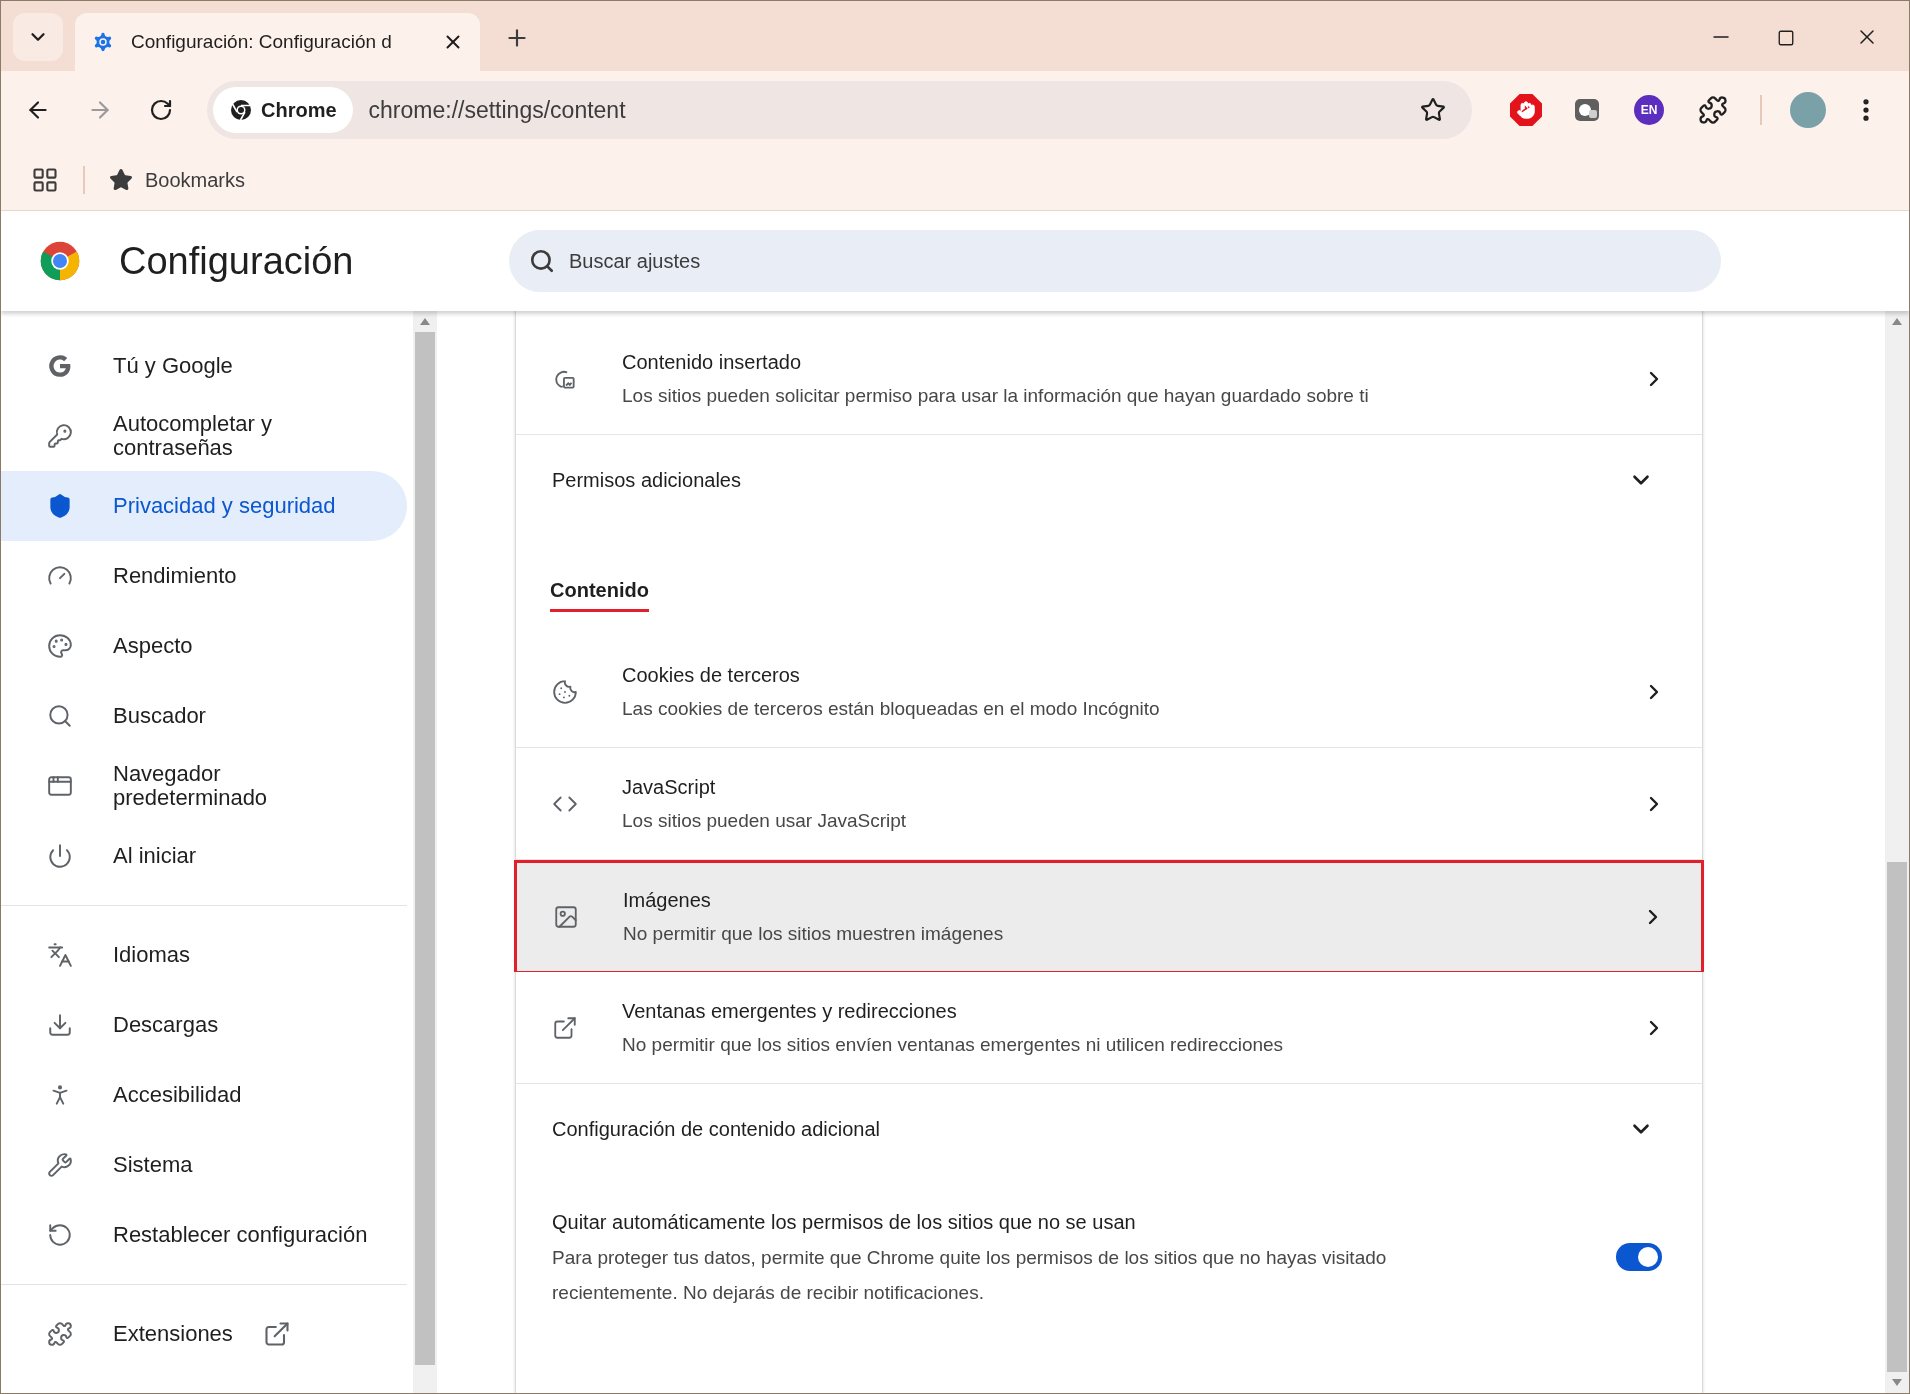 This screenshot has width=1910, height=1394. What do you see at coordinates (1649, 110) in the screenshot?
I see `language-badge: EN` at bounding box center [1649, 110].